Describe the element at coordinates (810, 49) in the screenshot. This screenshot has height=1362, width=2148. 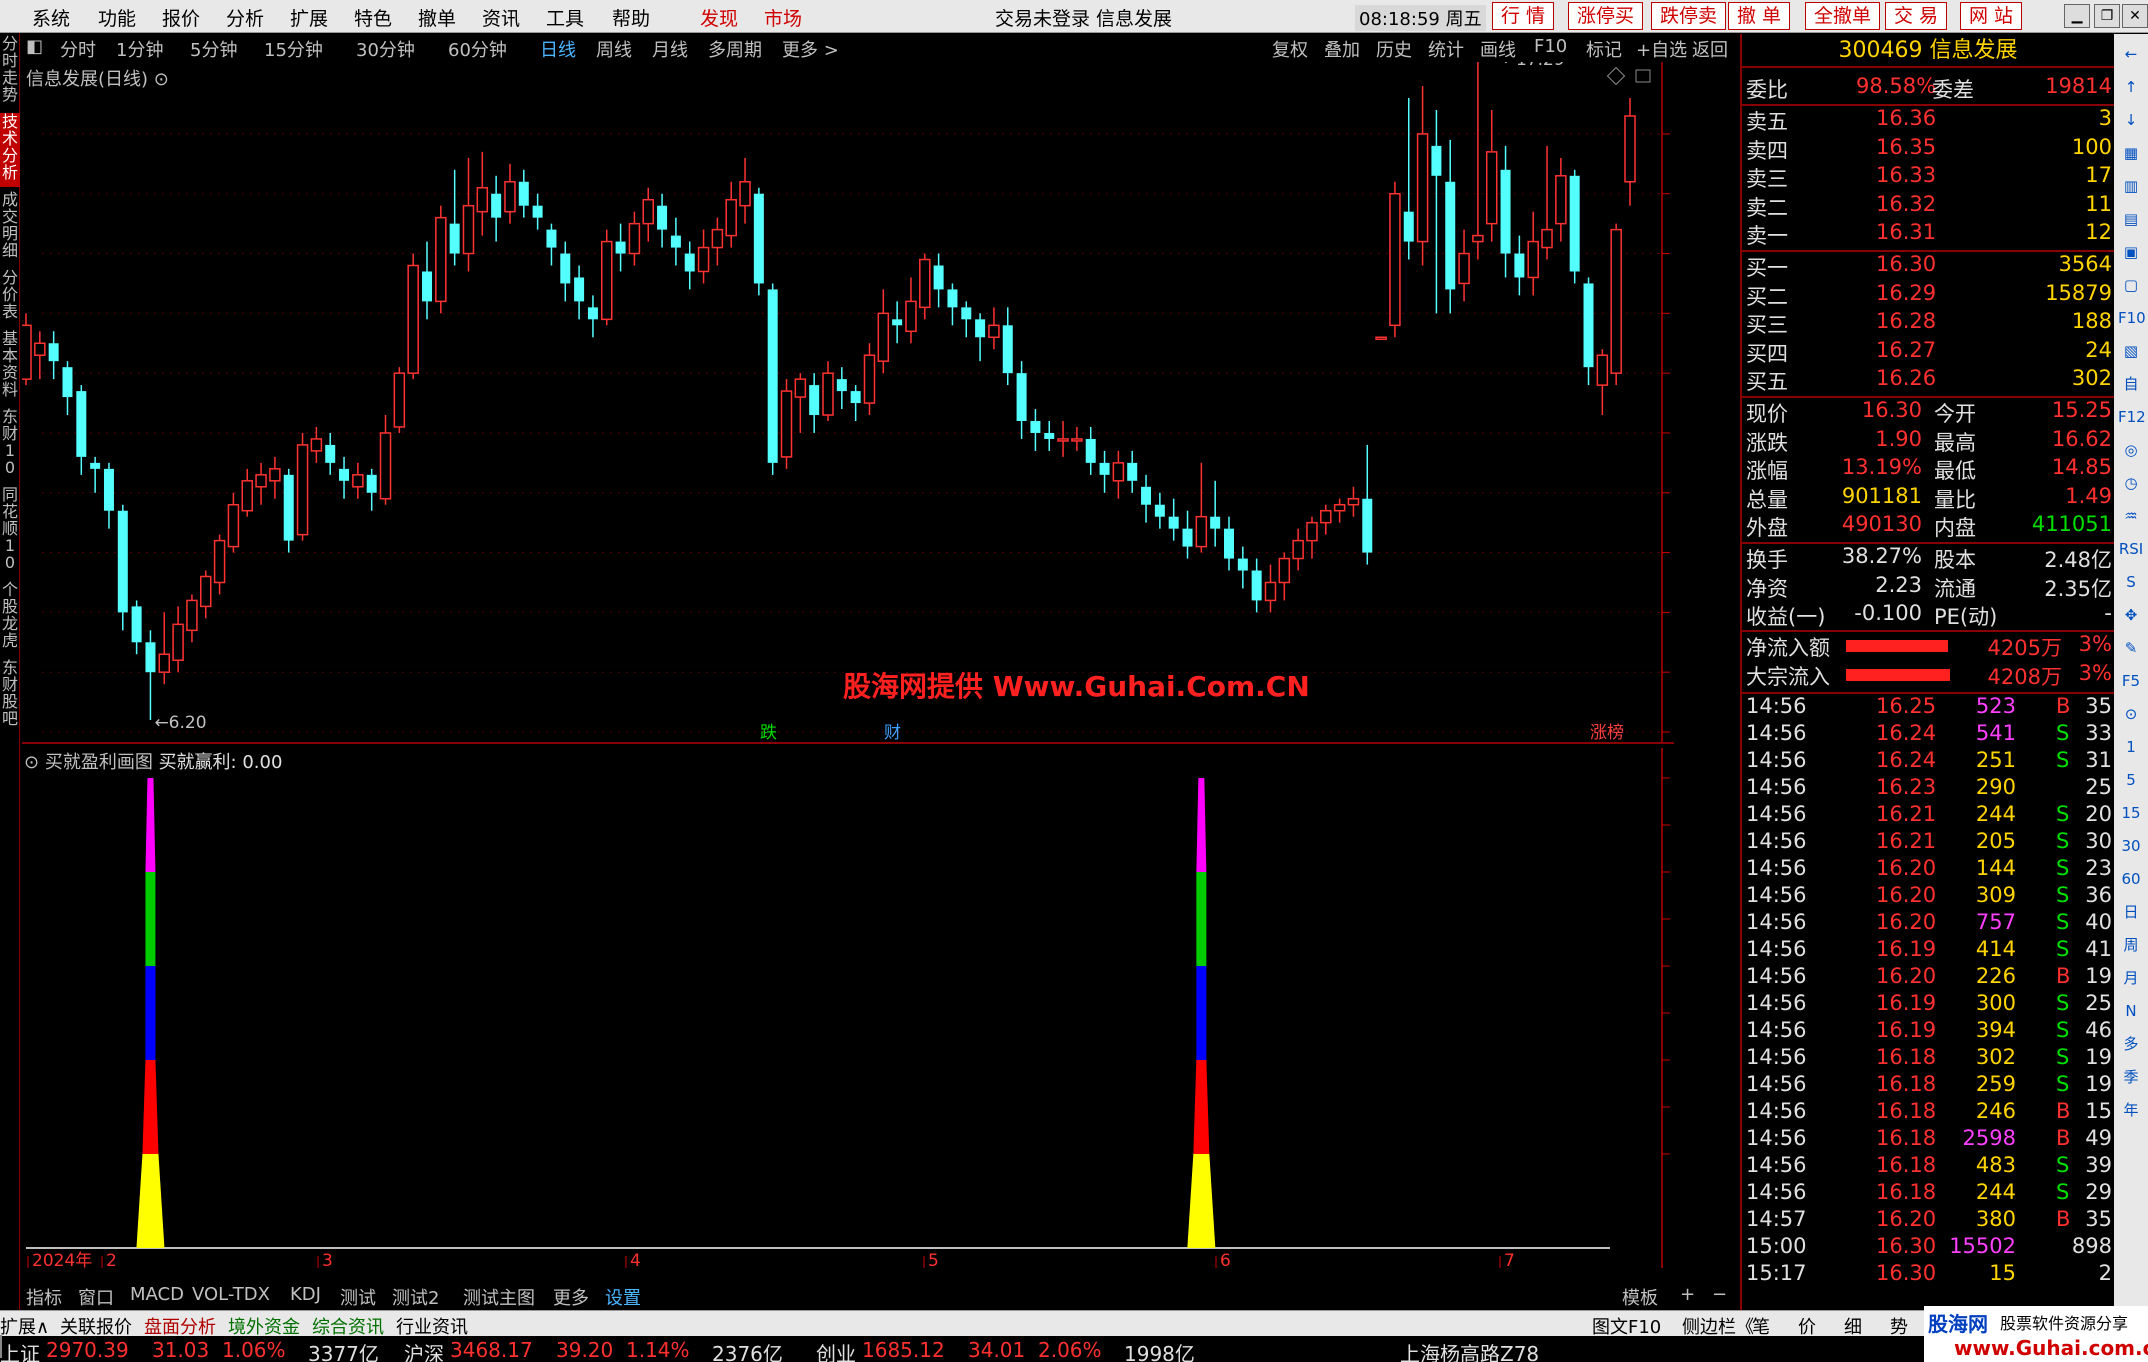
I see `period-10: 更多 >` at that location.